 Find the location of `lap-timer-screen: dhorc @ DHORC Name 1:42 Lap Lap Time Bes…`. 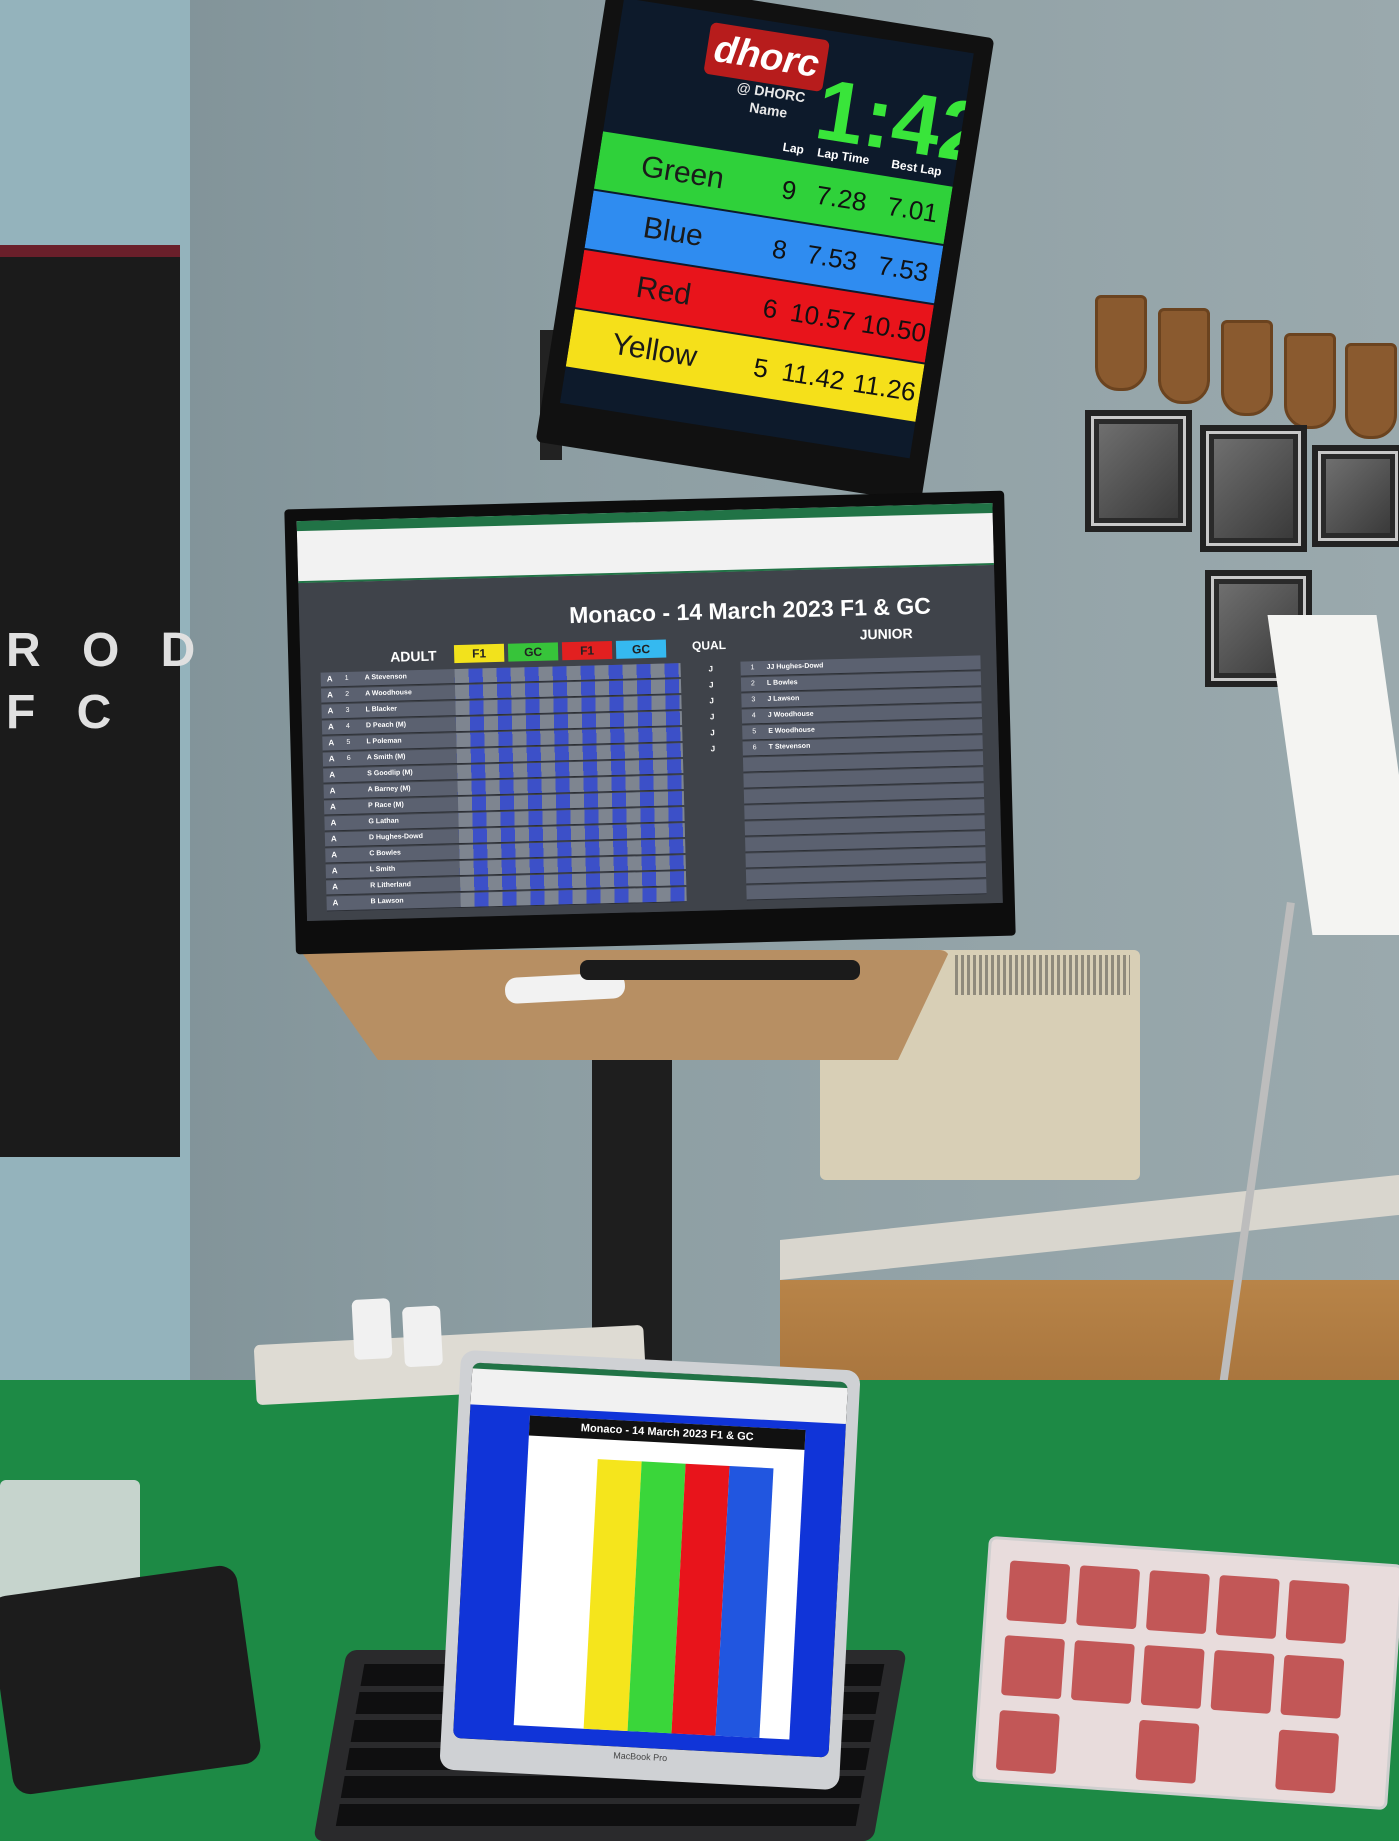

lap-timer-screen: dhorc @ DHORC Name 1:42 Lap Lap Time Bes… is located at coordinates (766, 229).